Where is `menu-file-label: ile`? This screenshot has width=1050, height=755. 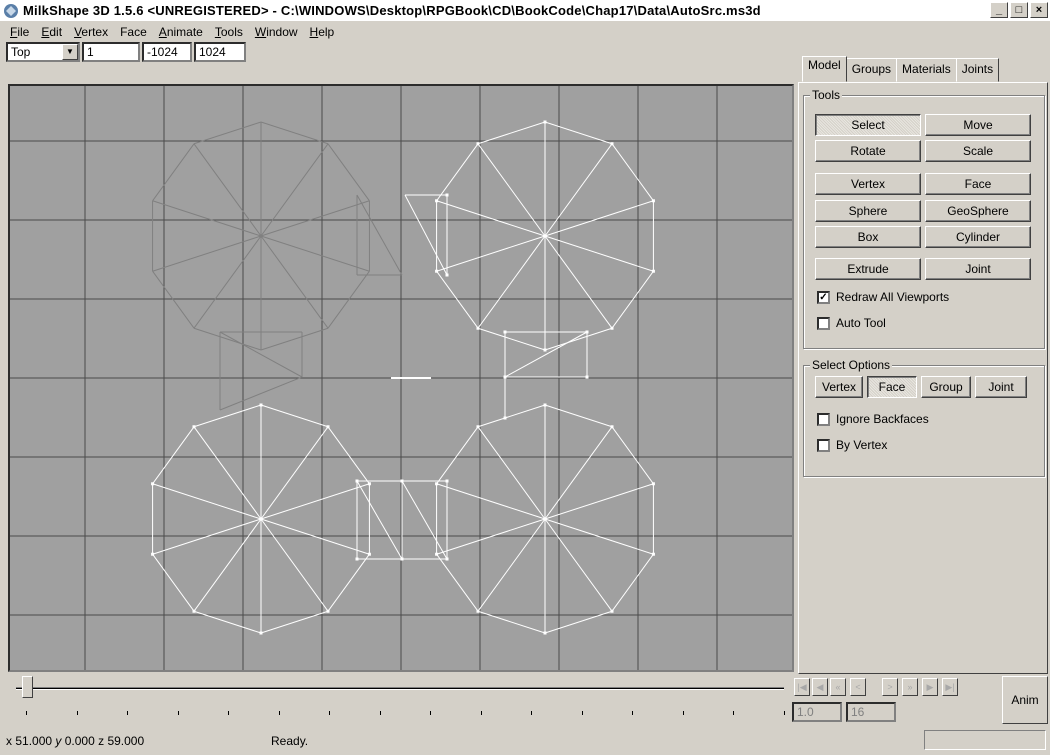
menu-file-label: ile is located at coordinates (23, 31).